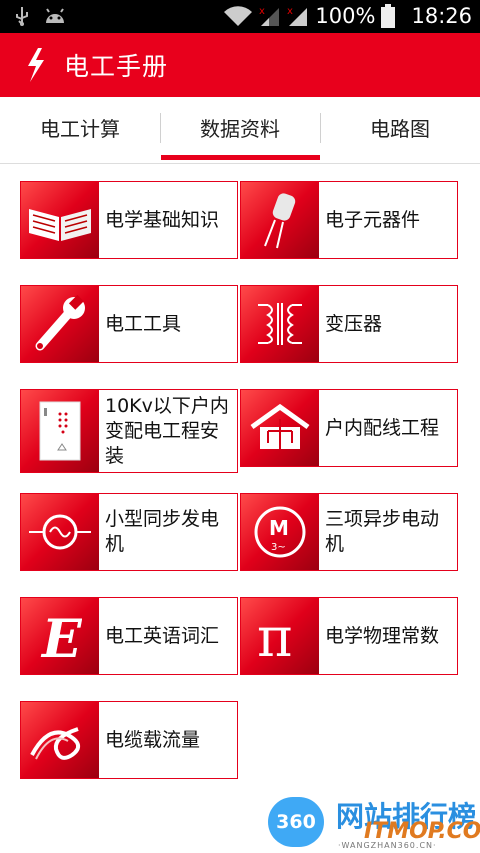 The height and width of the screenshot is (853, 480). I want to click on item-electronic-components: 电子元器件, so click(349, 220).